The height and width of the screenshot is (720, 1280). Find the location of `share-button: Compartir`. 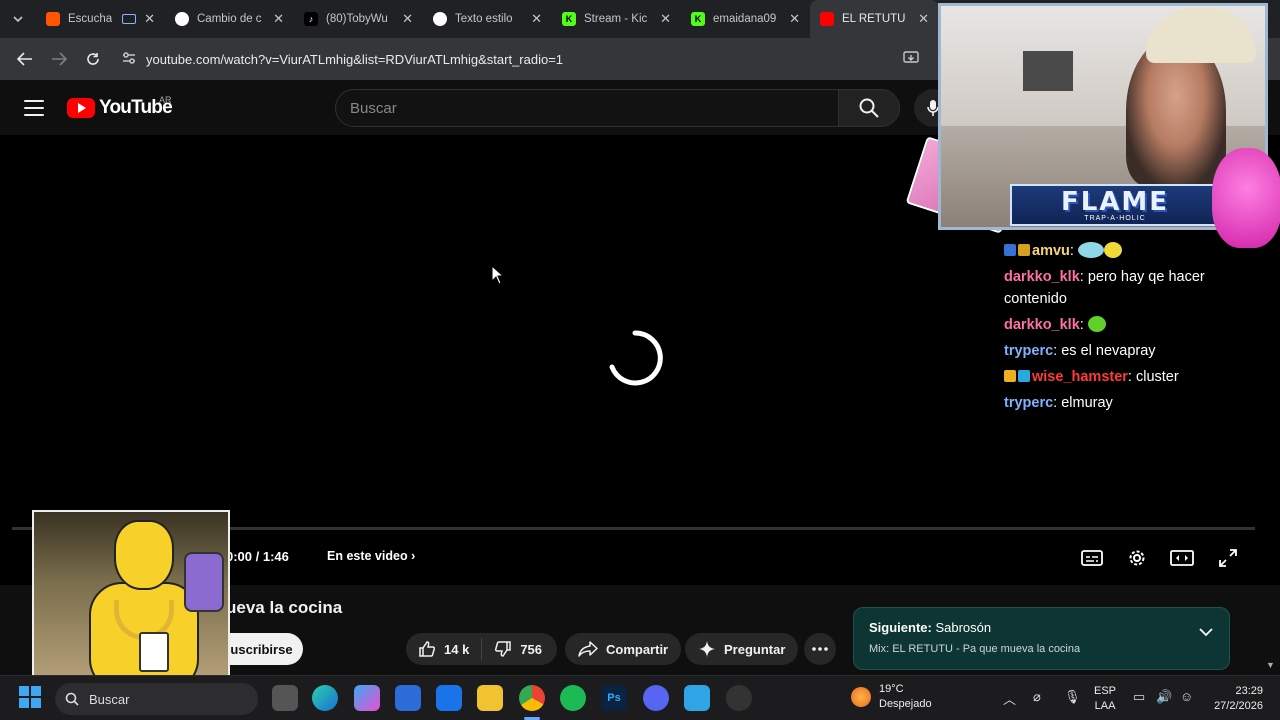

share-button: Compartir is located at coordinates (623, 649).